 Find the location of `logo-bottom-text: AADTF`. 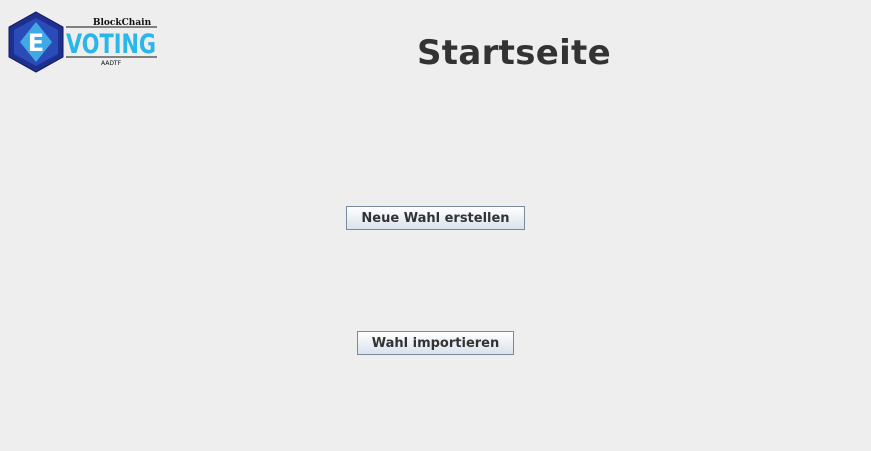

logo-bottom-text: AADTF is located at coordinates (111, 63).